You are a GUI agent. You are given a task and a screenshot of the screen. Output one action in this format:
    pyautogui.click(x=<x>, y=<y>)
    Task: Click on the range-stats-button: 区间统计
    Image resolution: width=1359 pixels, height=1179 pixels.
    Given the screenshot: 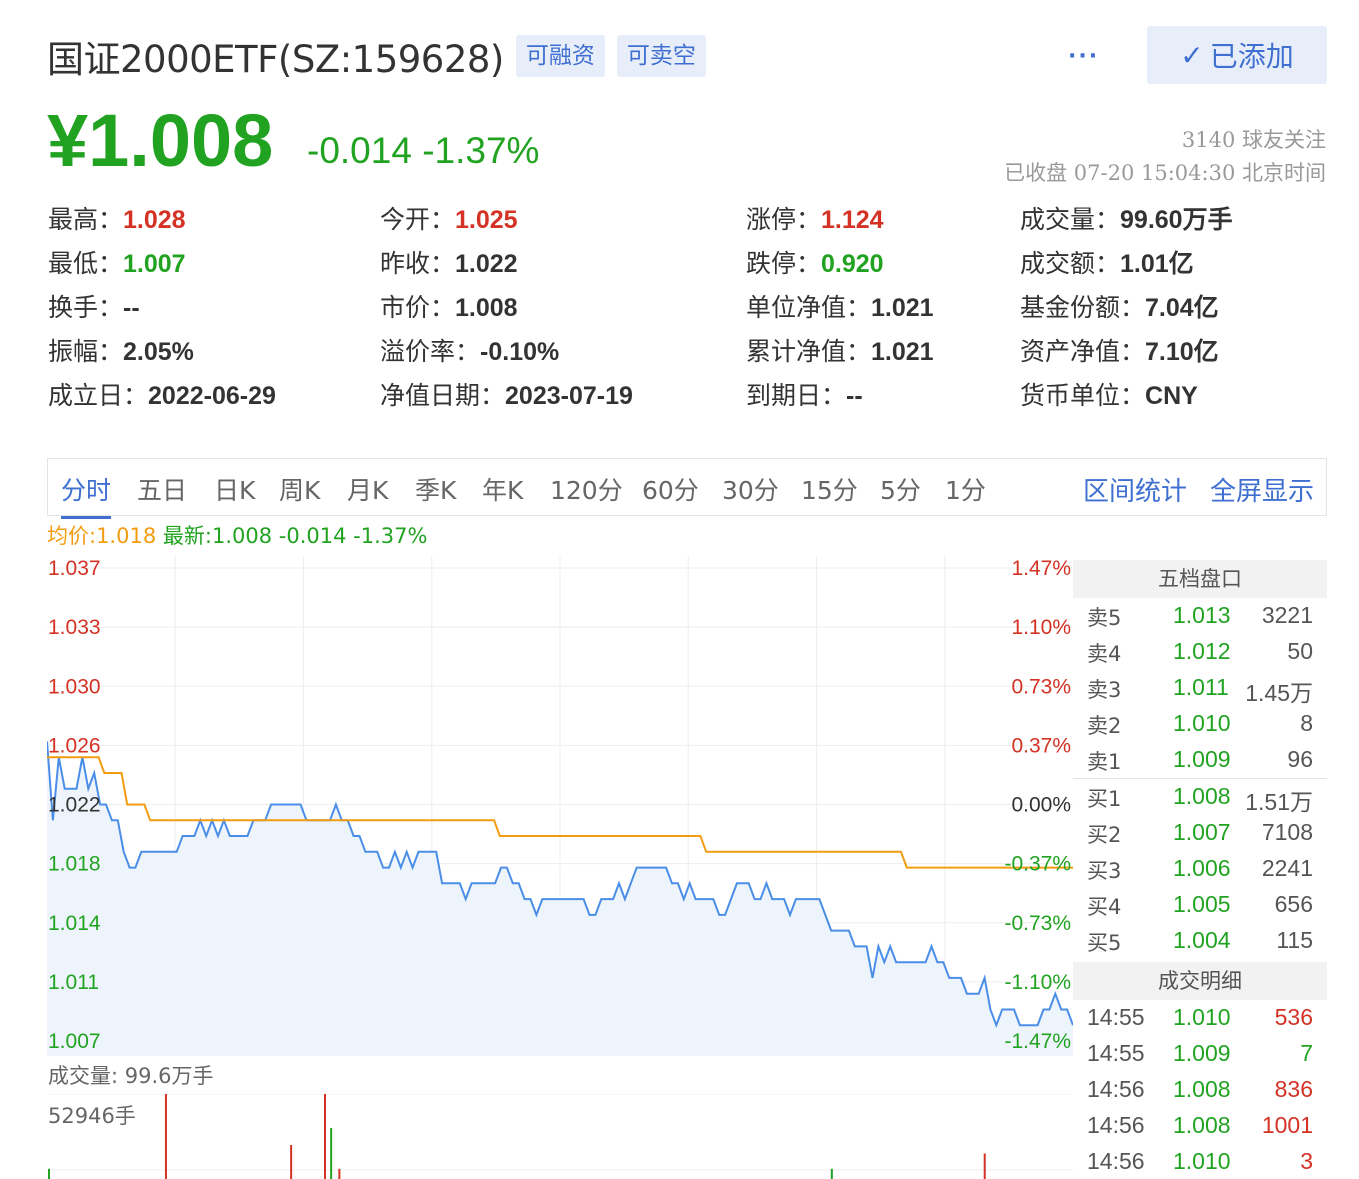 What is the action you would take?
    pyautogui.click(x=1135, y=489)
    